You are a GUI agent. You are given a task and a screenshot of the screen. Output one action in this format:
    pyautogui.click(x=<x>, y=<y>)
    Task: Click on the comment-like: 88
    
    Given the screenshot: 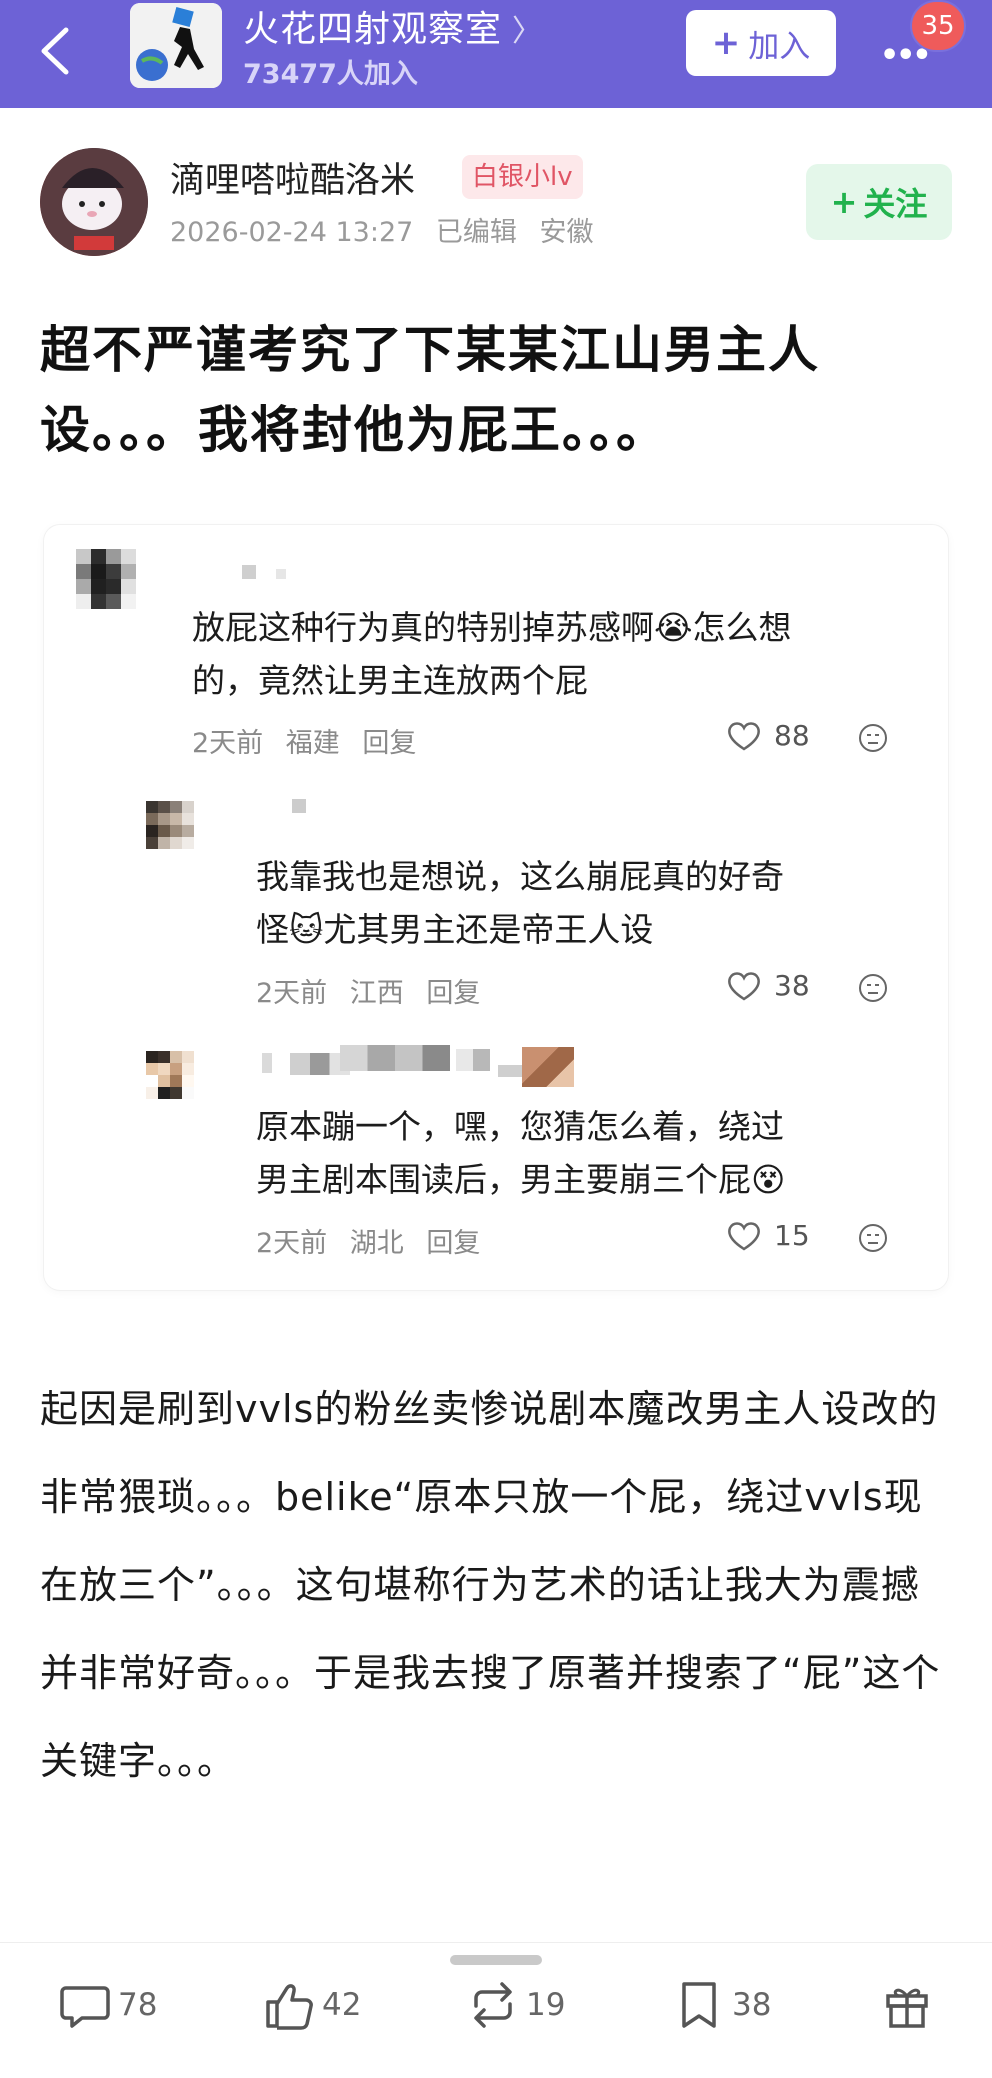 What is the action you would take?
    pyautogui.click(x=768, y=735)
    